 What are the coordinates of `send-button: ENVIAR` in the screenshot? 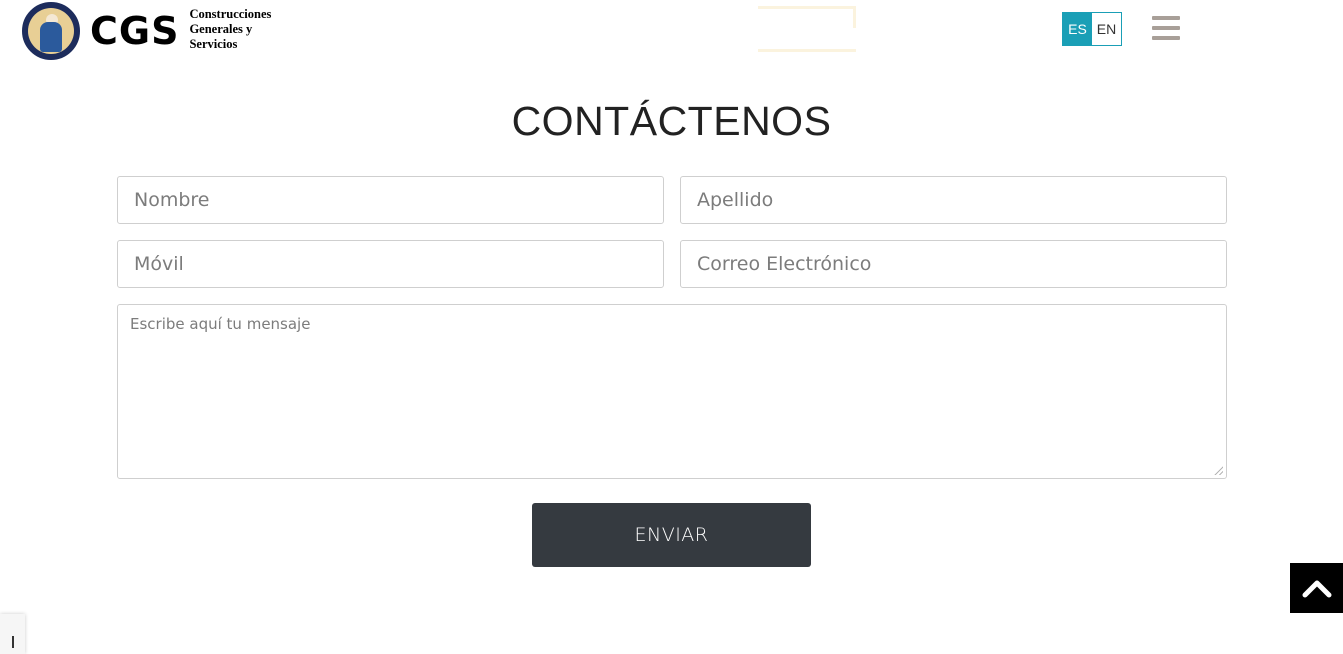 It's located at (671, 535).